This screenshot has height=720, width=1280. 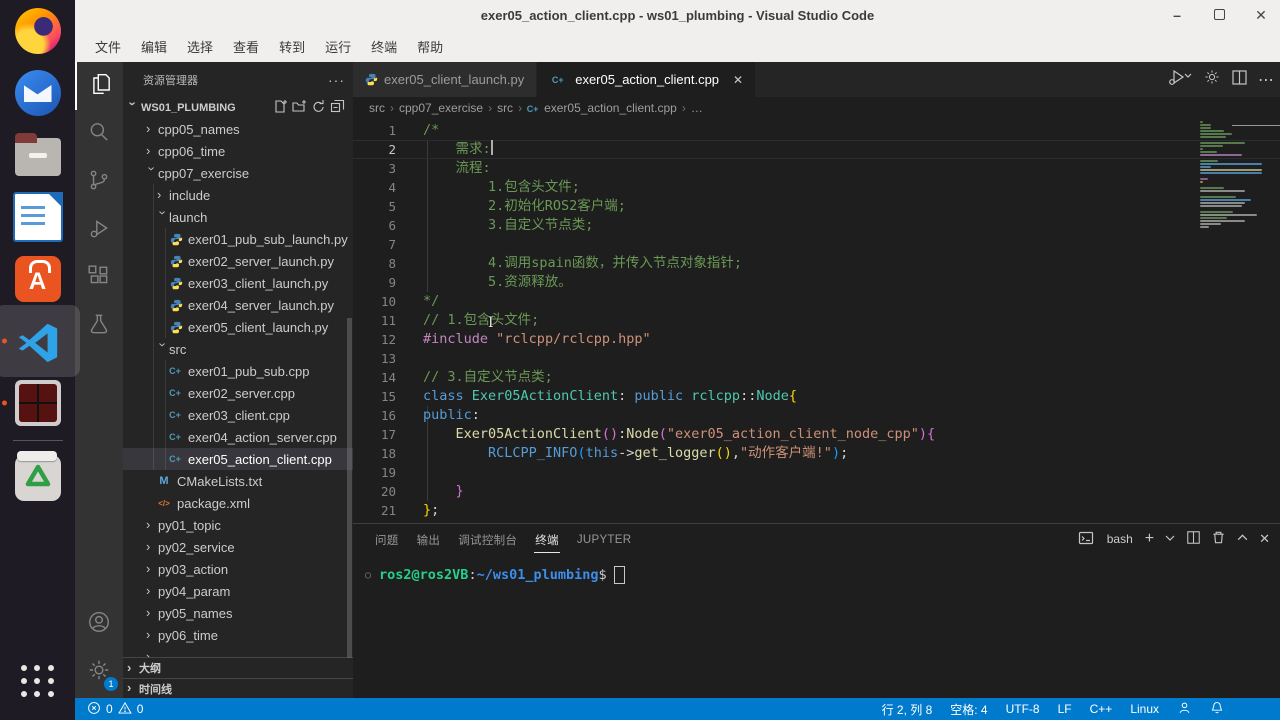 What do you see at coordinates (238, 393) in the screenshot?
I see `tree-item-exer02_server.cpp: C+ exer02_server.cpp` at bounding box center [238, 393].